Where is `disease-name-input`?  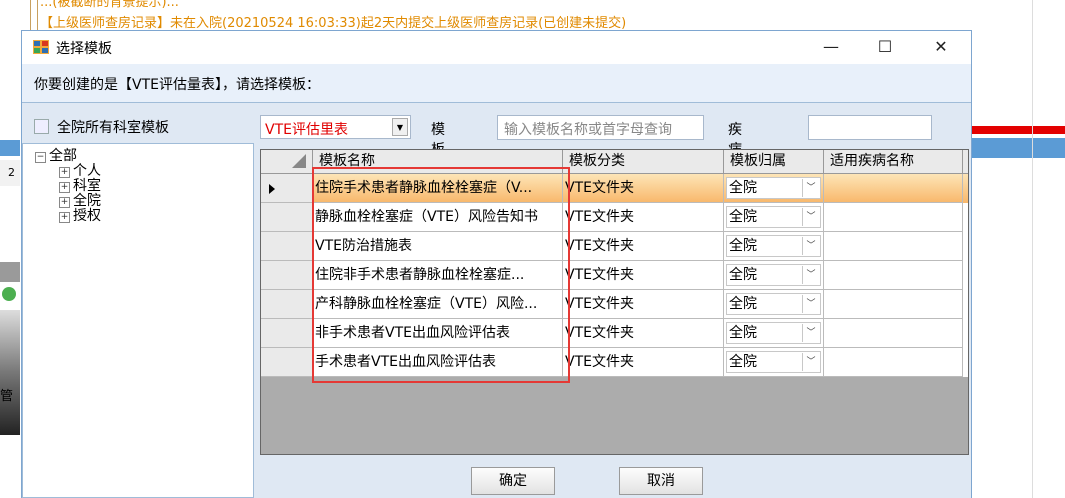
disease-name-input is located at coordinates (870, 127).